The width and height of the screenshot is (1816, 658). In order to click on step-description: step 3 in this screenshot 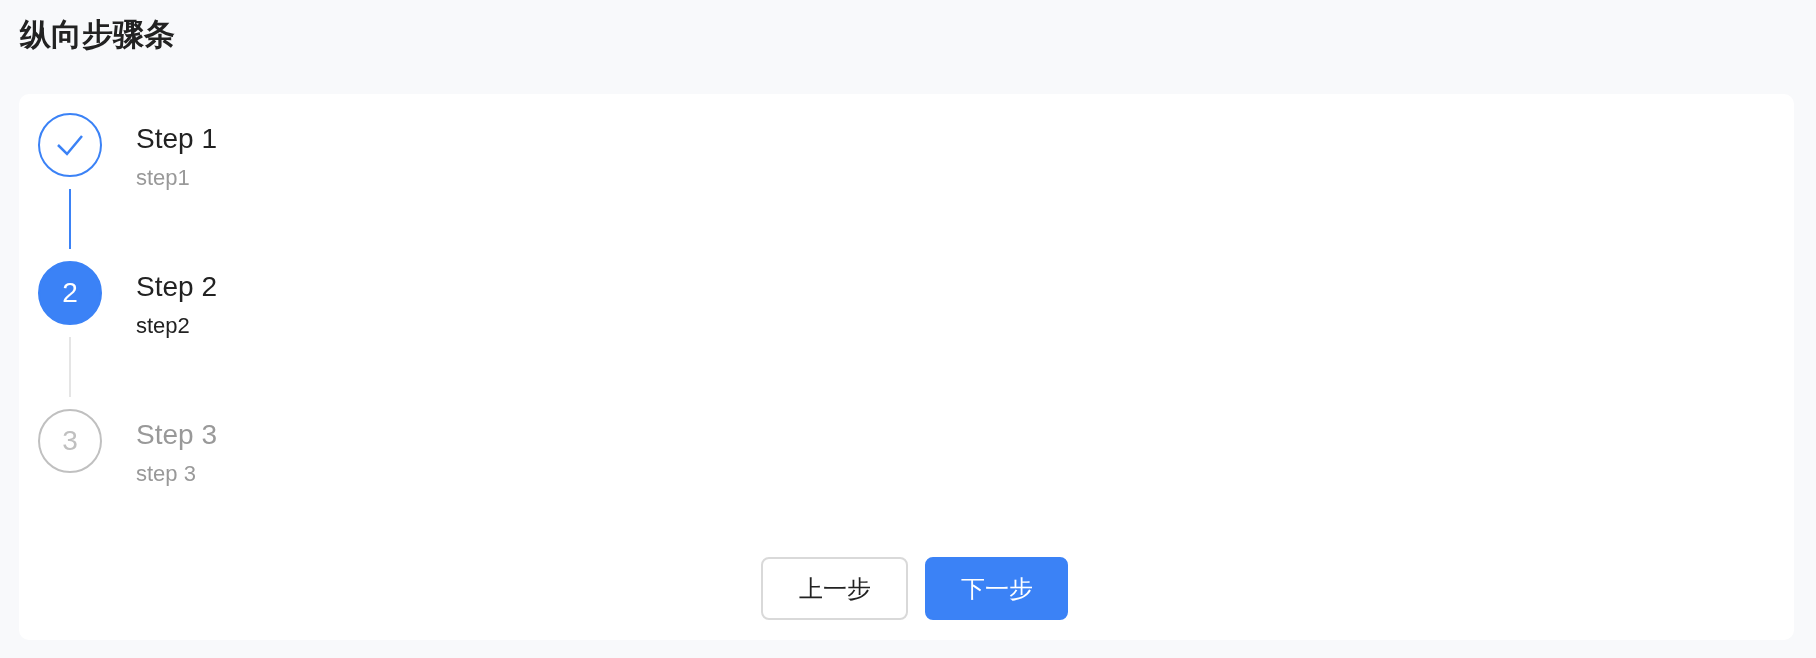, I will do `click(166, 474)`.